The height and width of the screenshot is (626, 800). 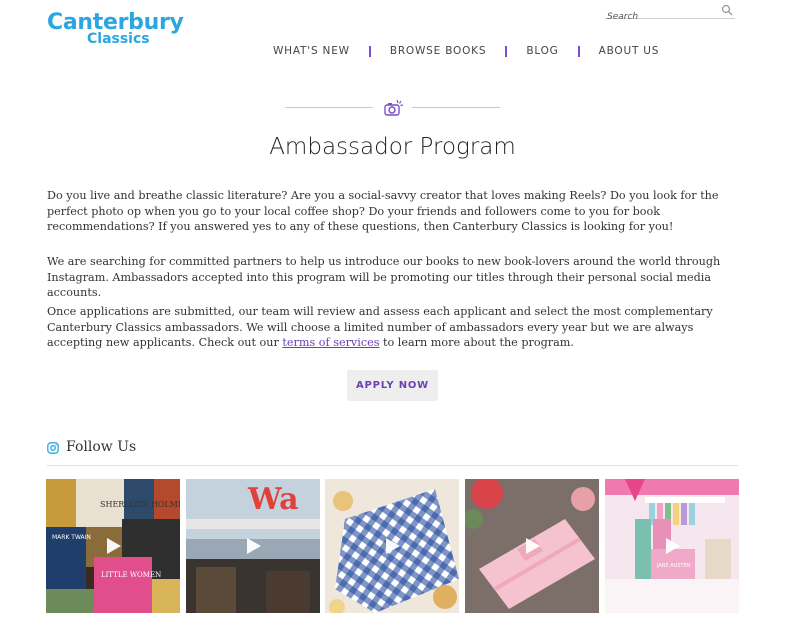 What do you see at coordinates (71, 537) in the screenshot?
I see `book-label-twain: MARK TWAIN` at bounding box center [71, 537].